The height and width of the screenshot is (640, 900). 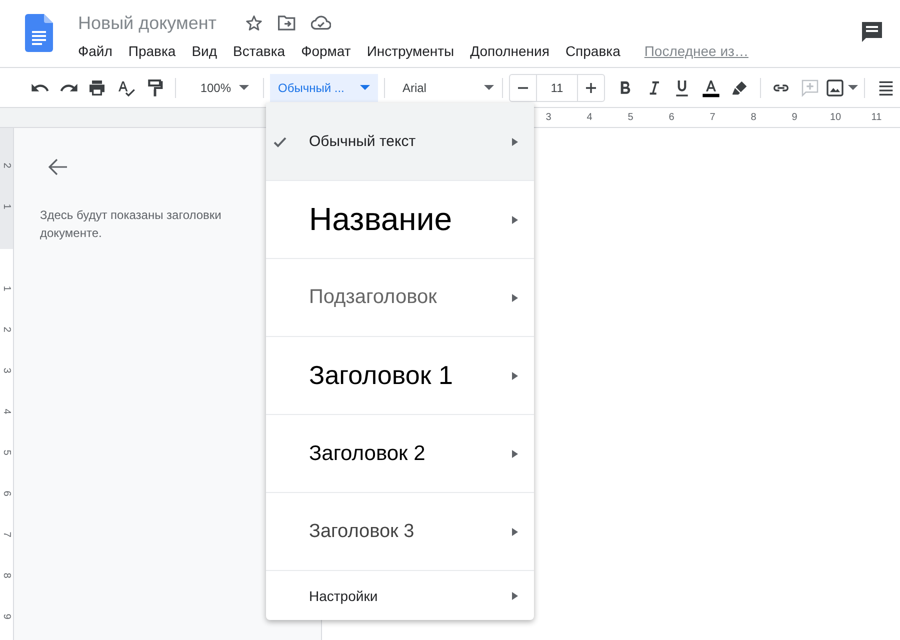 I want to click on style-menu-item: Обычный текст, so click(x=400, y=142).